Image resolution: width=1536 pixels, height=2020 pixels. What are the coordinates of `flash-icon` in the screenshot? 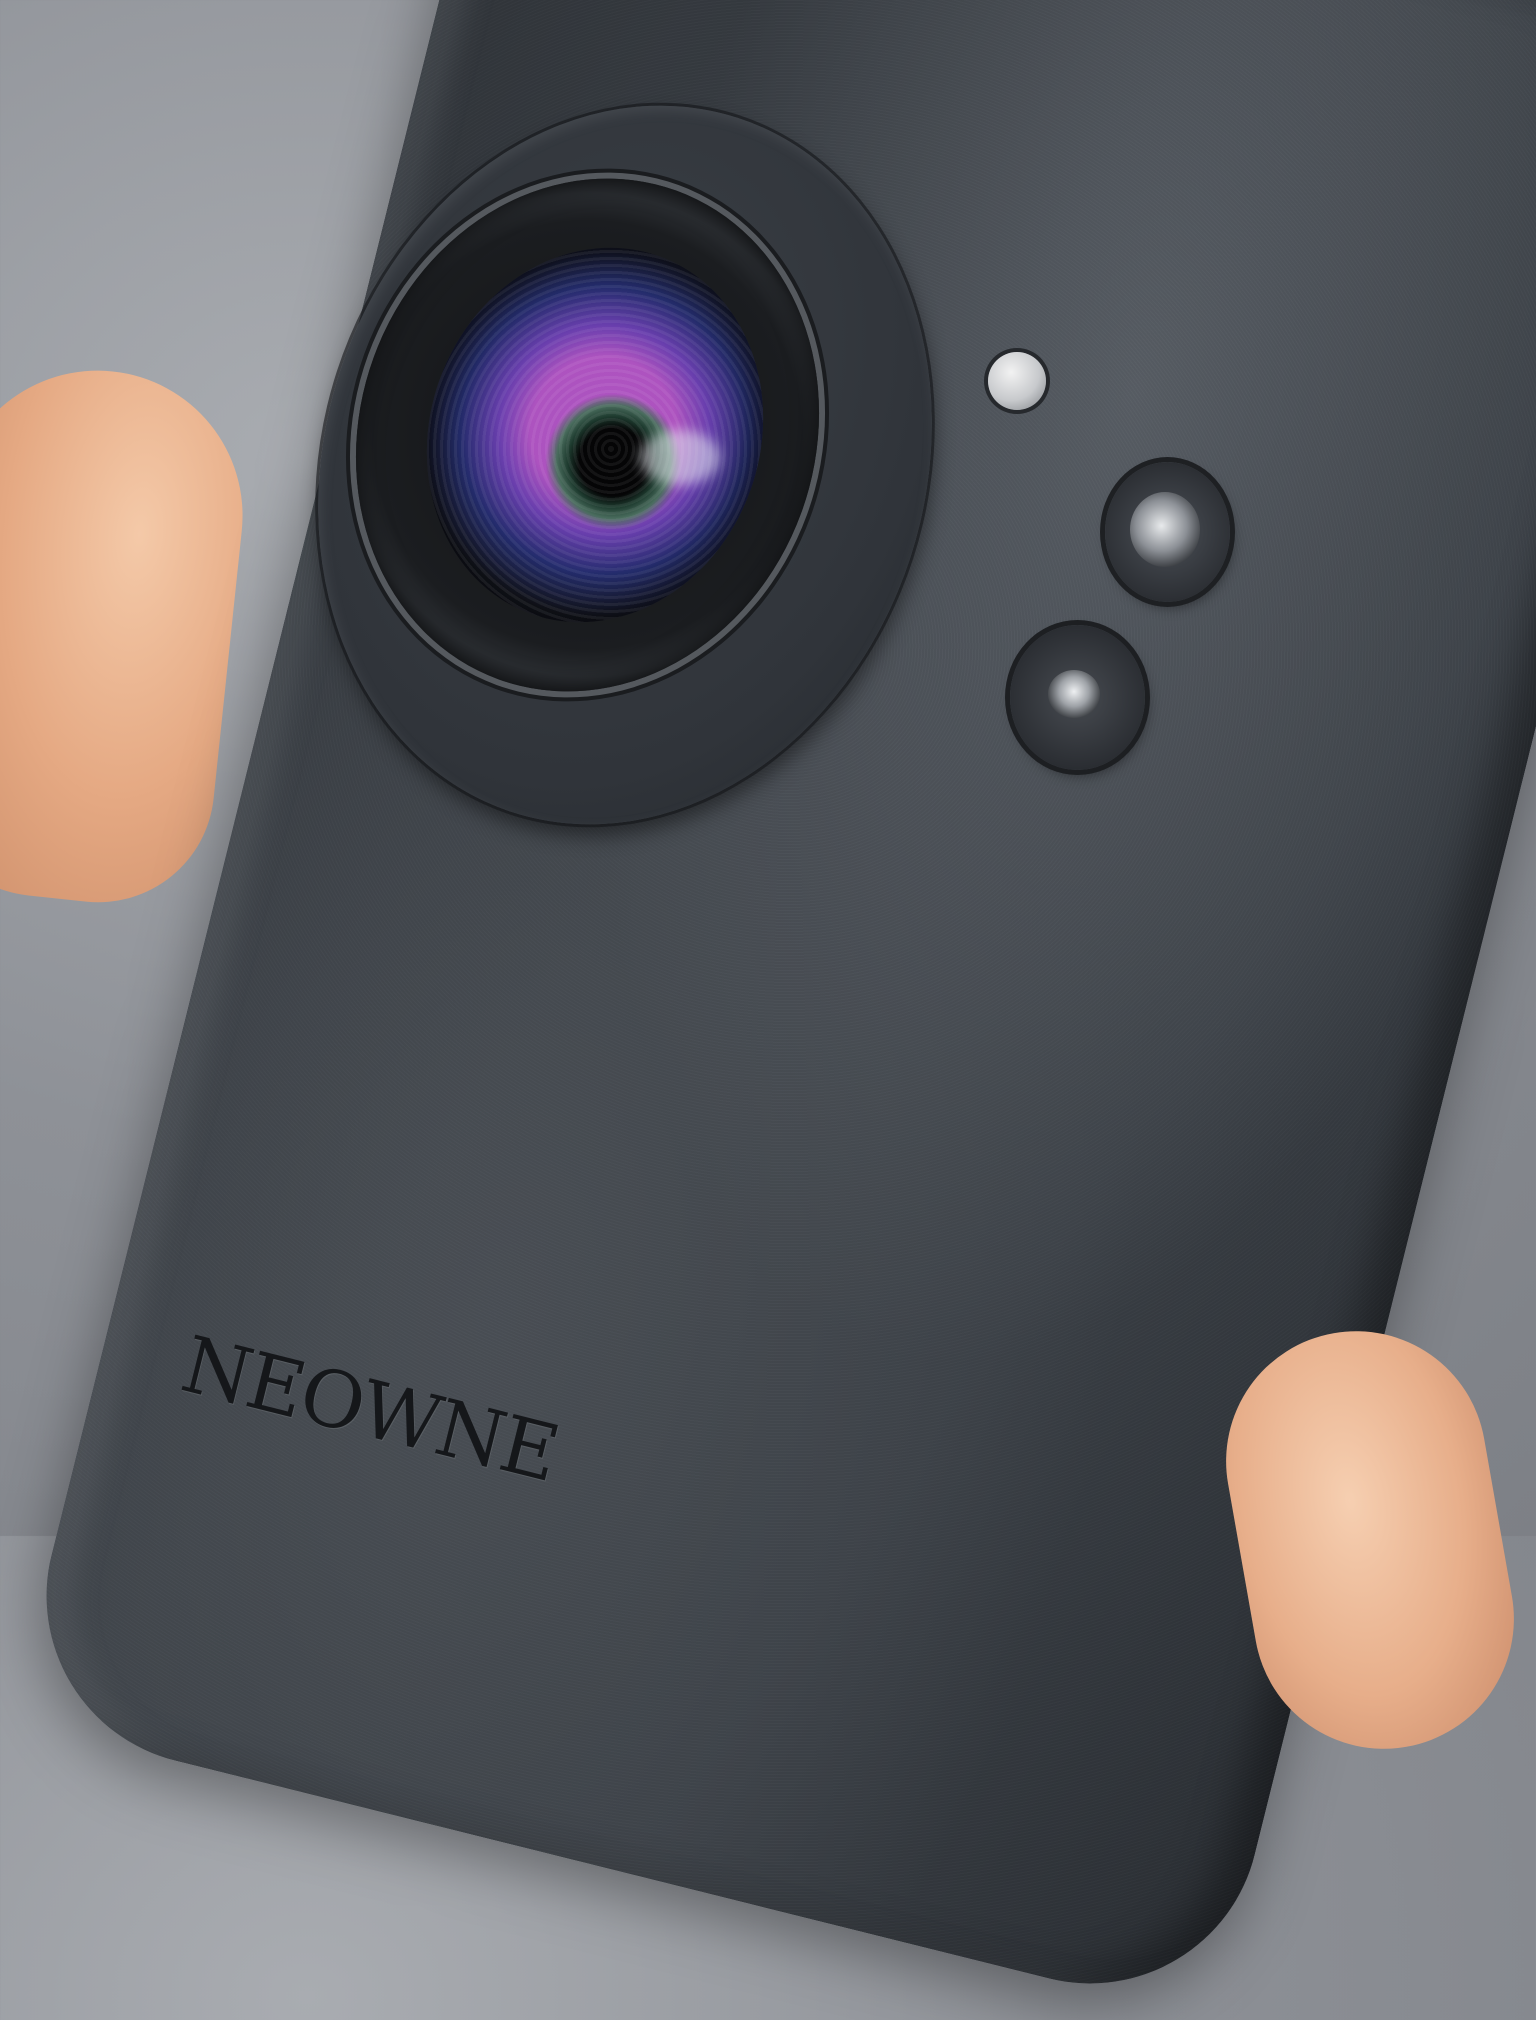 It's located at (1167, 532).